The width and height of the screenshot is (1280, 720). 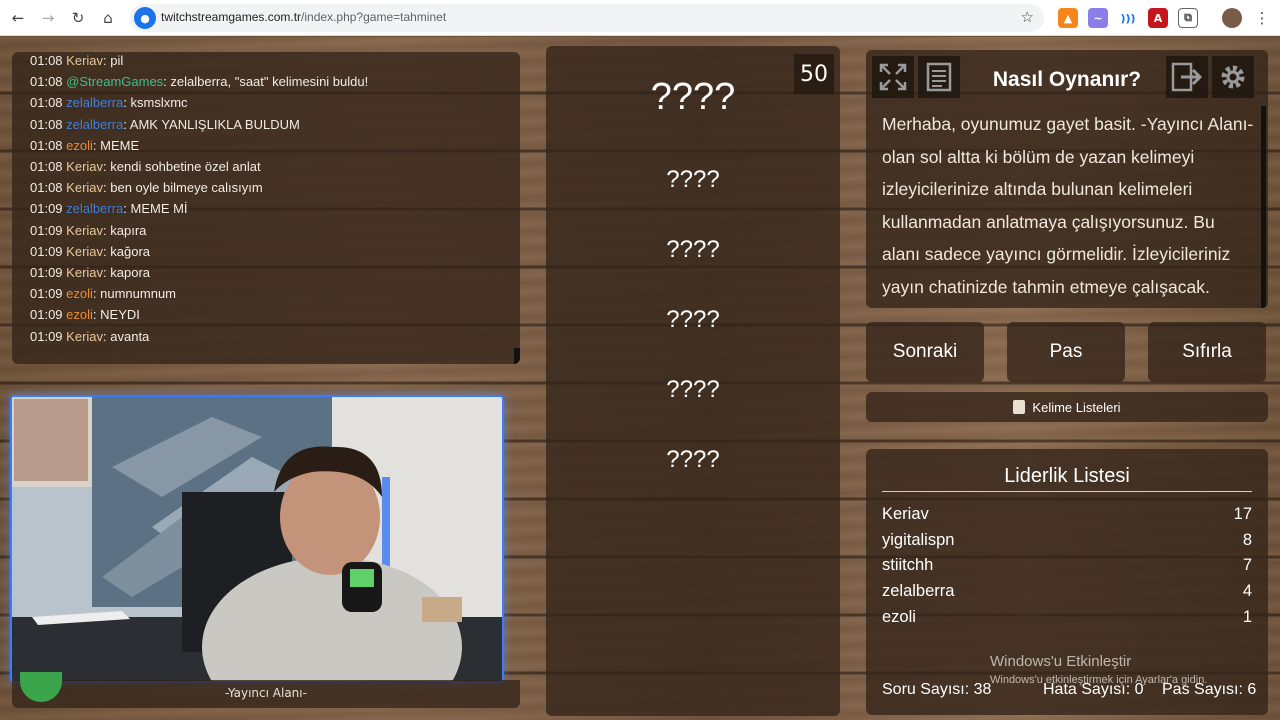 What do you see at coordinates (517, 356) in the screenshot?
I see `chat-scrollbar` at bounding box center [517, 356].